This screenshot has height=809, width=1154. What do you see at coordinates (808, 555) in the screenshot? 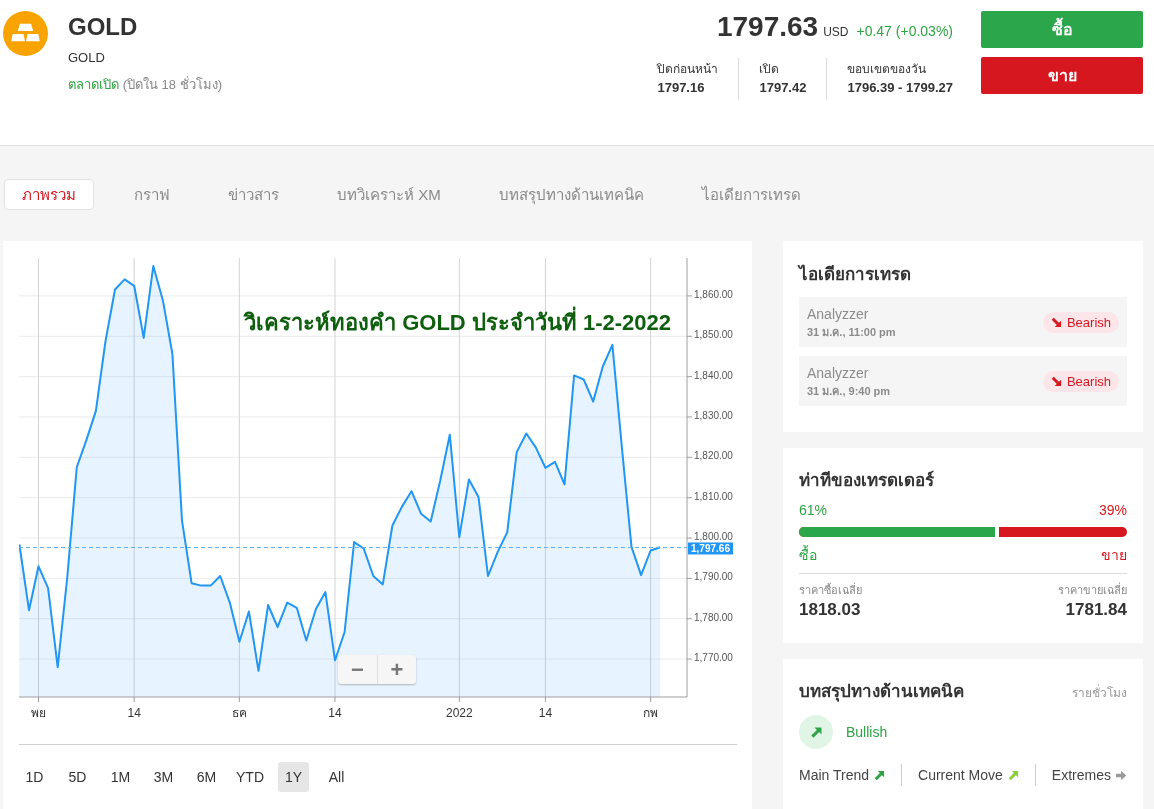
I see `buy-label: ซื้อ` at bounding box center [808, 555].